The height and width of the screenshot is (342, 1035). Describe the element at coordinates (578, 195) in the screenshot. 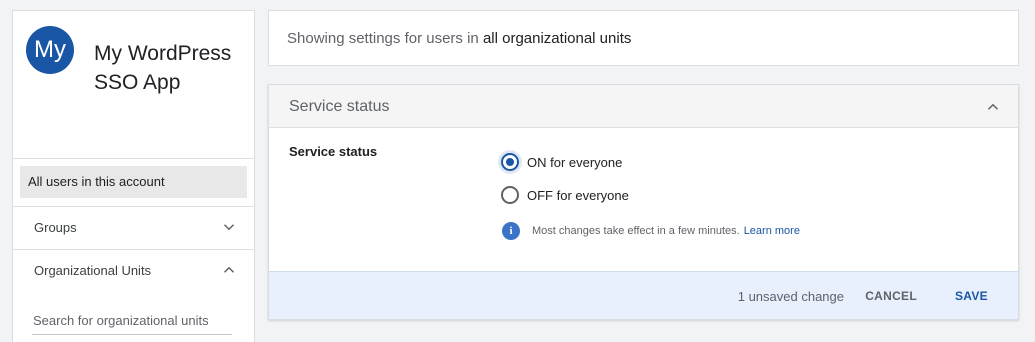

I see `radio-off-label: OFF for everyone` at that location.